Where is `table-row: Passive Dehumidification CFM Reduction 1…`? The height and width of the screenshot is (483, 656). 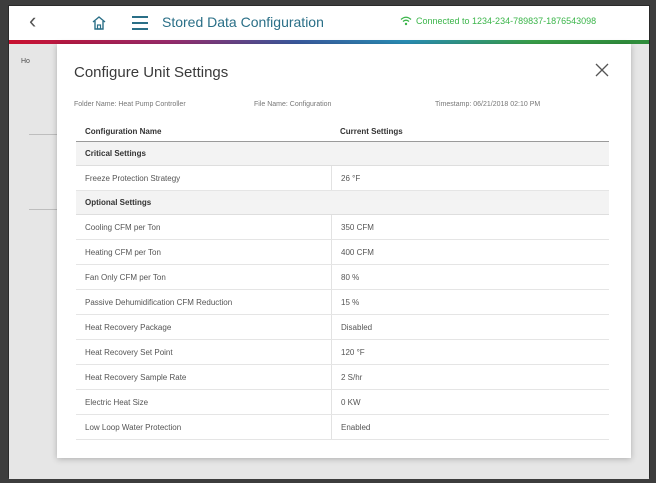 table-row: Passive Dehumidification CFM Reduction 1… is located at coordinates (342, 302).